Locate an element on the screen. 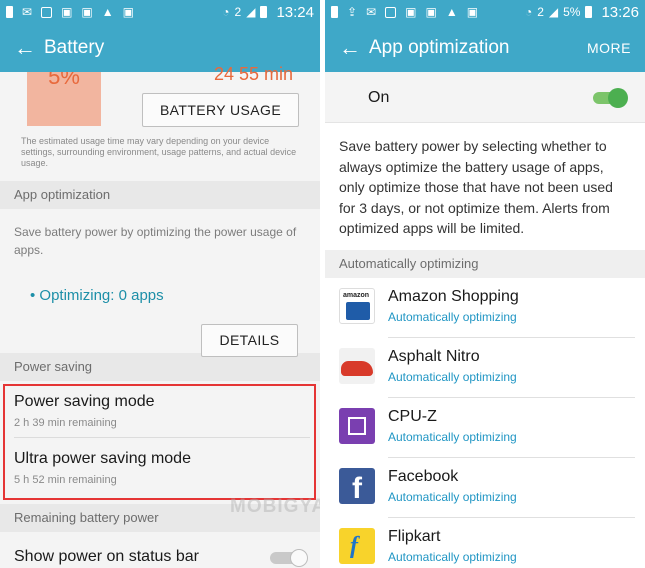 Image resolution: width=645 pixels, height=568 pixels. cart-shape is located at coordinates (358, 310).